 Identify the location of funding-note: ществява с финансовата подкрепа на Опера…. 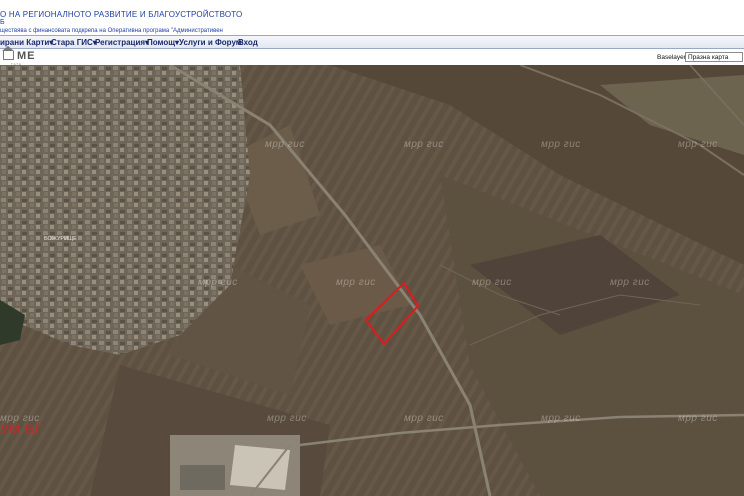
(111, 31).